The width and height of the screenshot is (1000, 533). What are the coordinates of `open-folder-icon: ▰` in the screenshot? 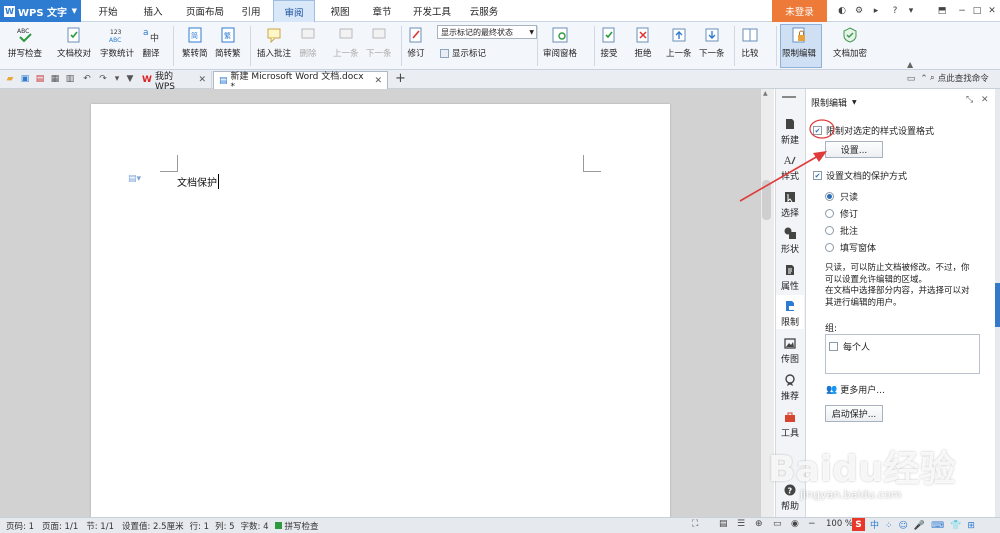 It's located at (10, 79).